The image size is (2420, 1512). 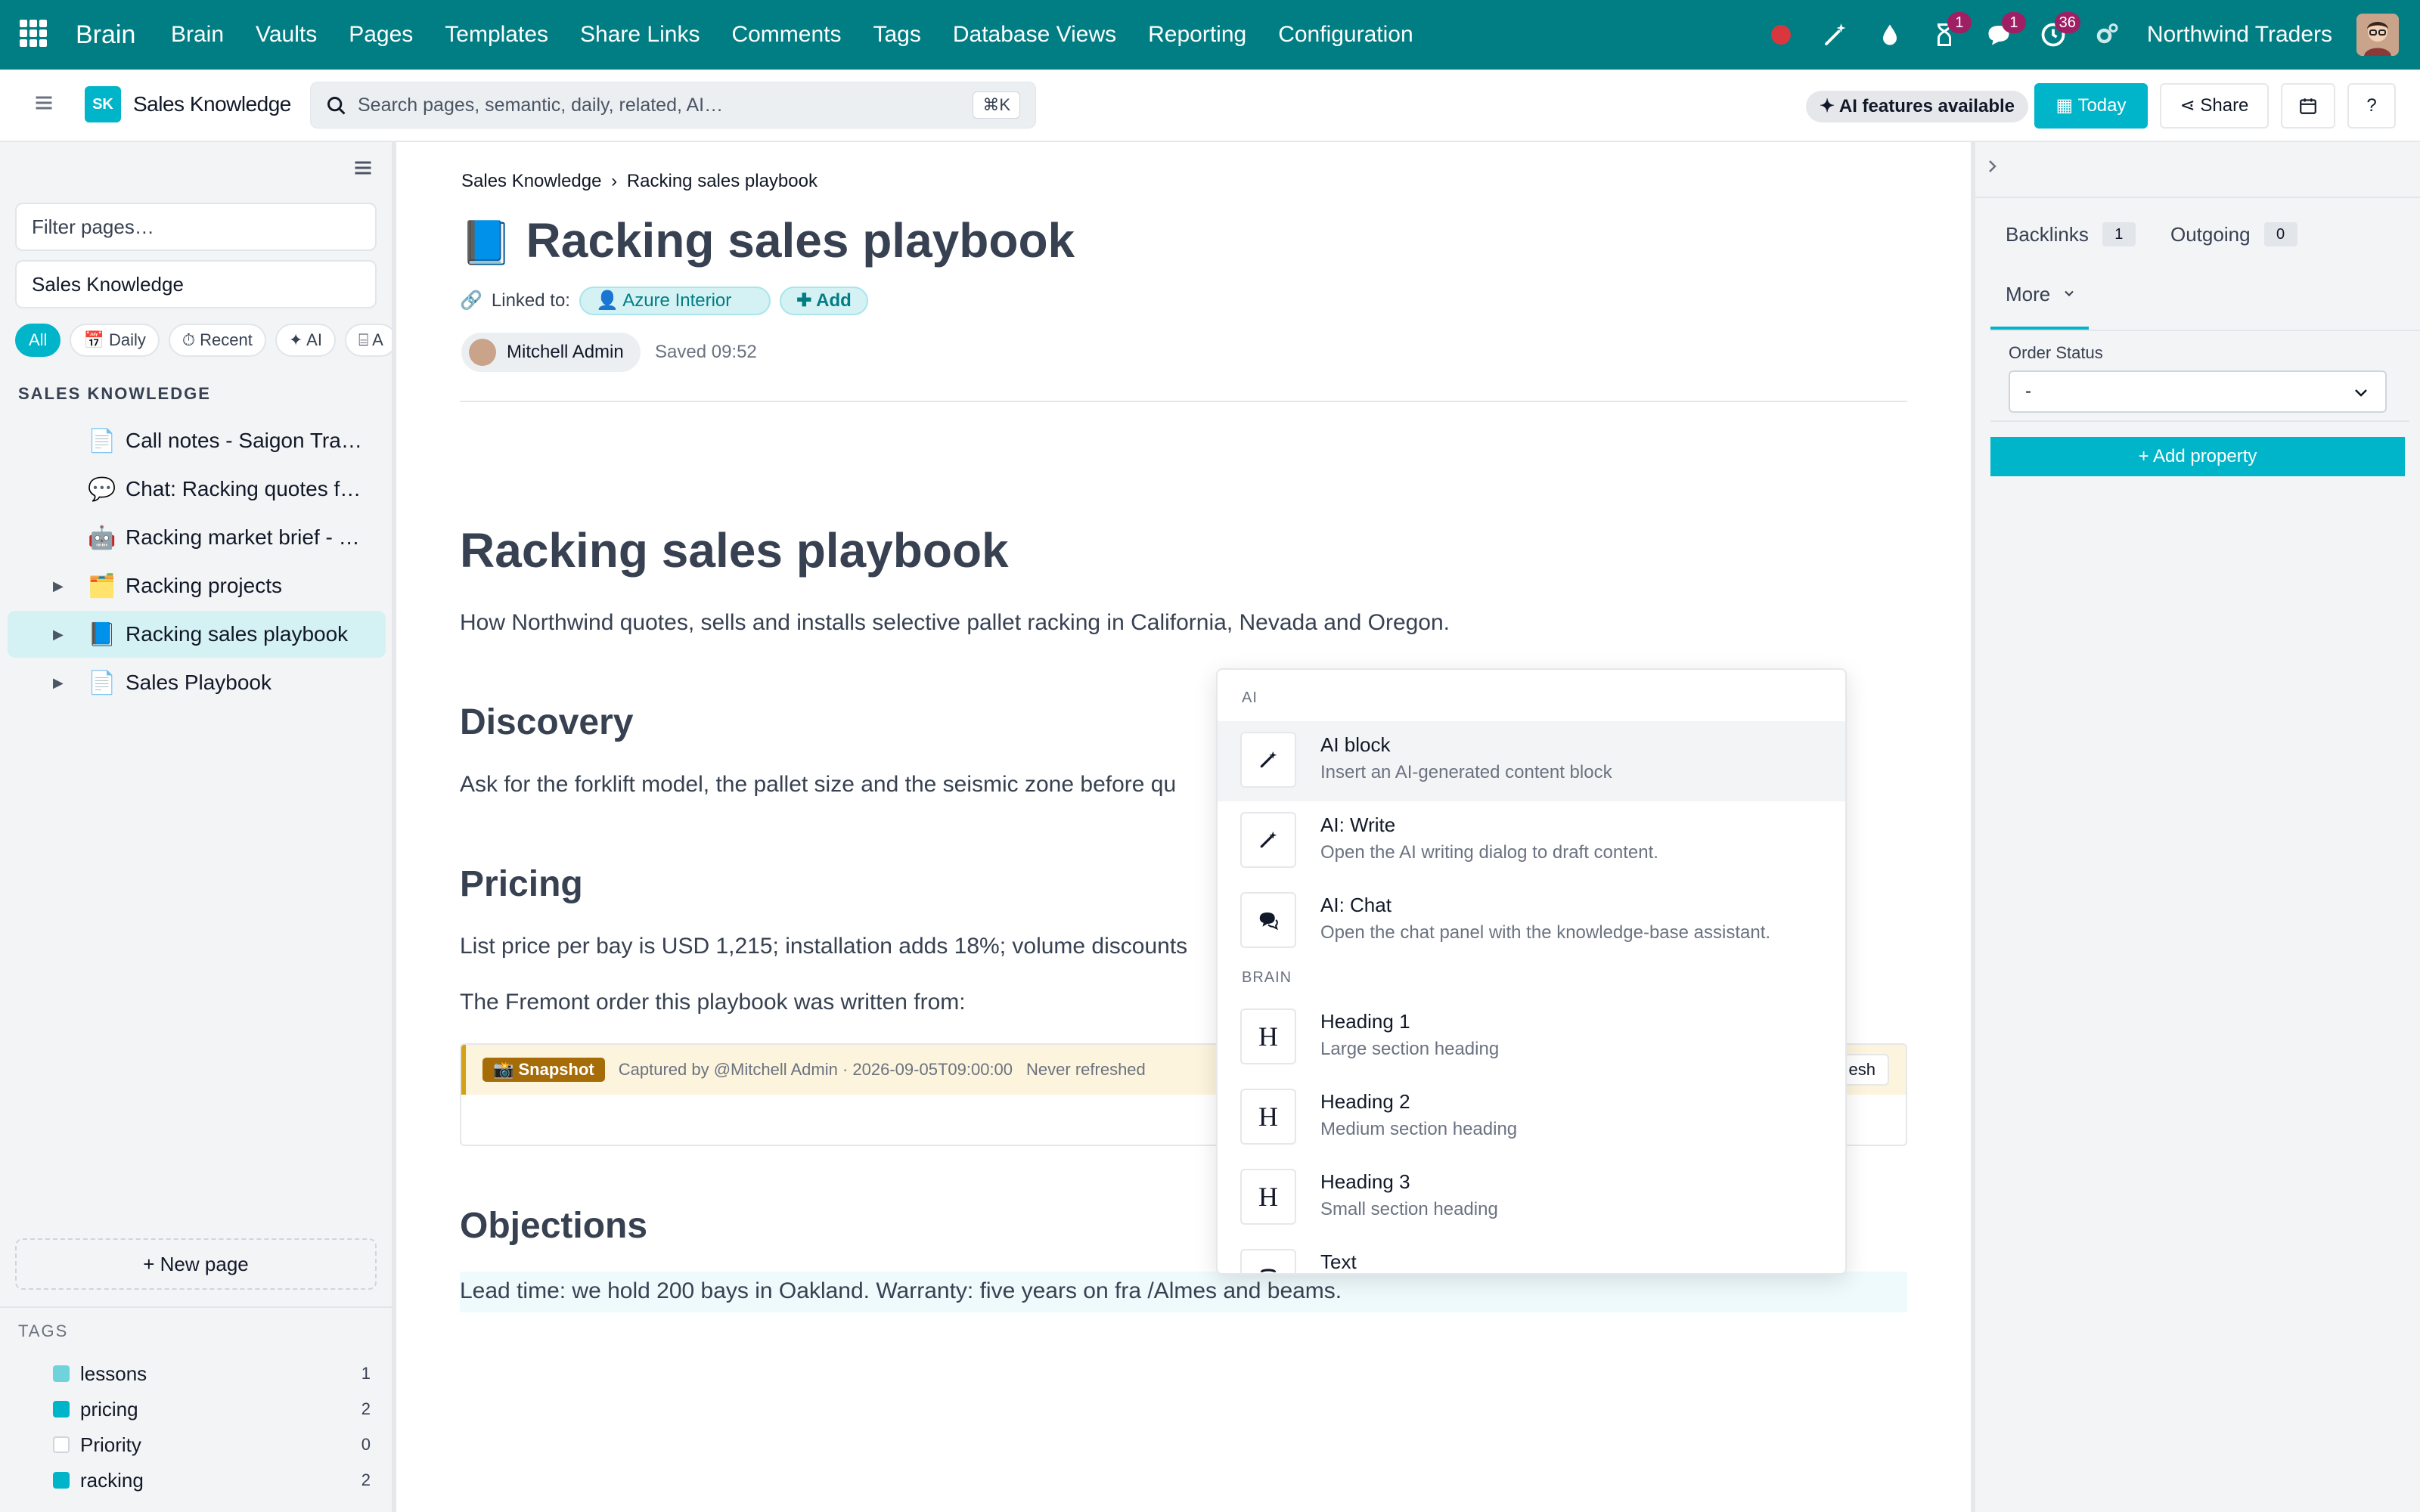 I want to click on tag-name: lessons, so click(x=114, y=1373).